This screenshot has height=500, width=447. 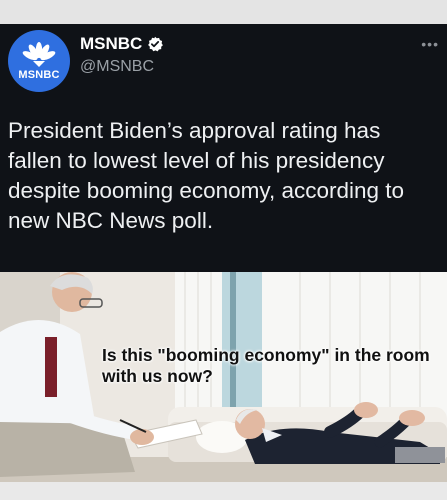 I want to click on name-row: MSNBC, so click(x=122, y=44).